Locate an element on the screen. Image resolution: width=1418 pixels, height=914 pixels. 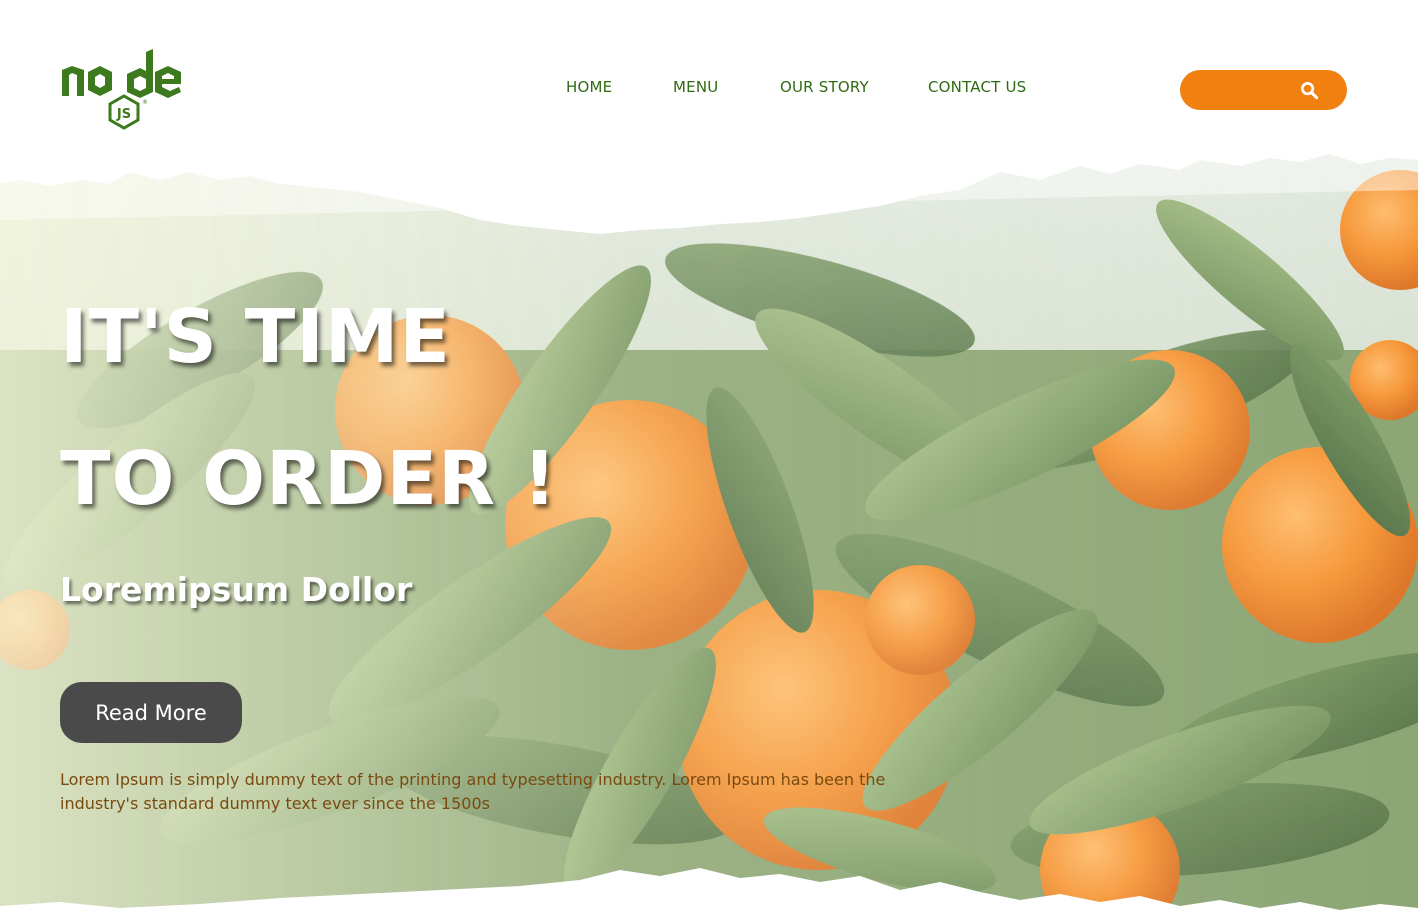
search-icon is located at coordinates (1310, 91).